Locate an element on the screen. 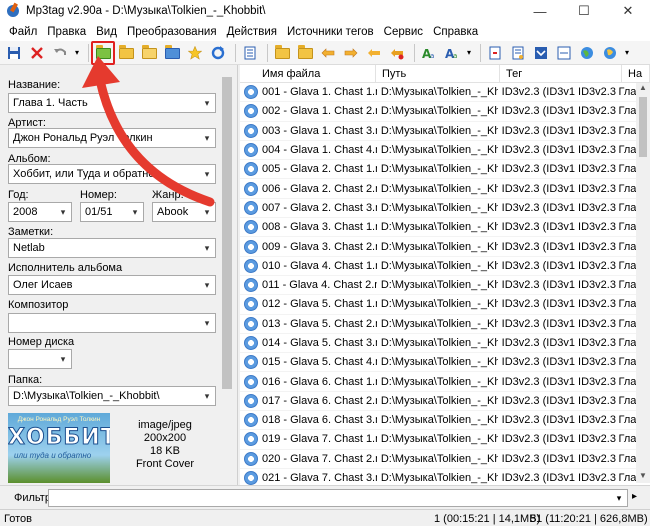  column-path: Путь is located at coordinates (438, 74).